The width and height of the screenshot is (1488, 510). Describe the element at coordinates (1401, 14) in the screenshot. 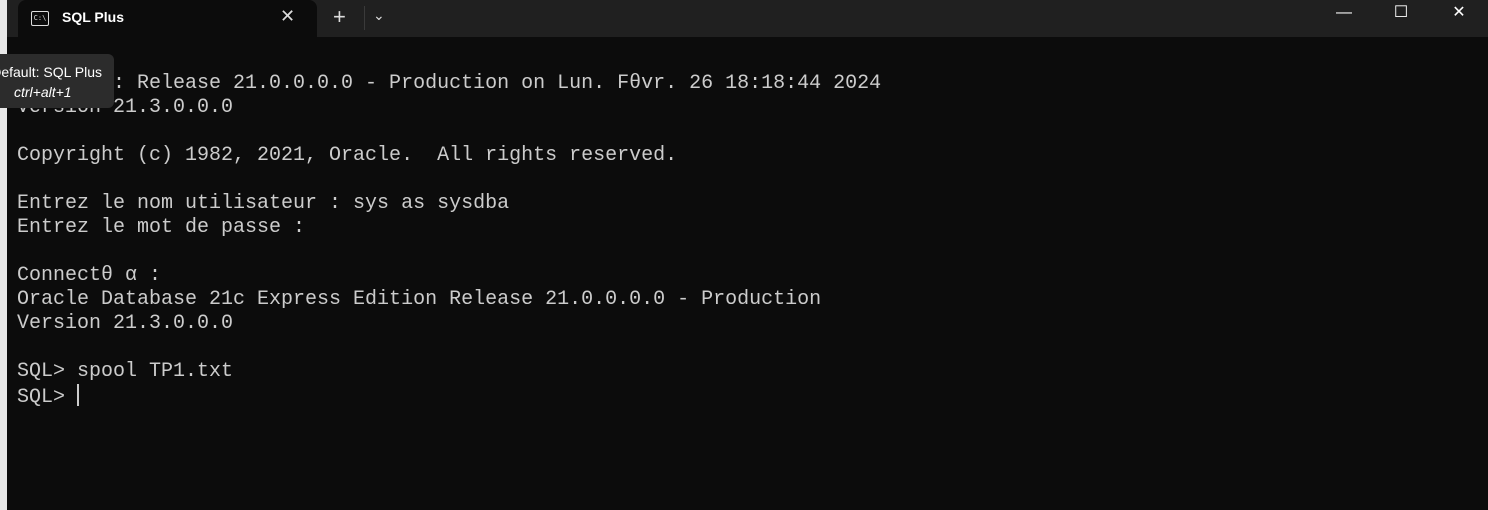

I see `maximize-button: ☐` at that location.